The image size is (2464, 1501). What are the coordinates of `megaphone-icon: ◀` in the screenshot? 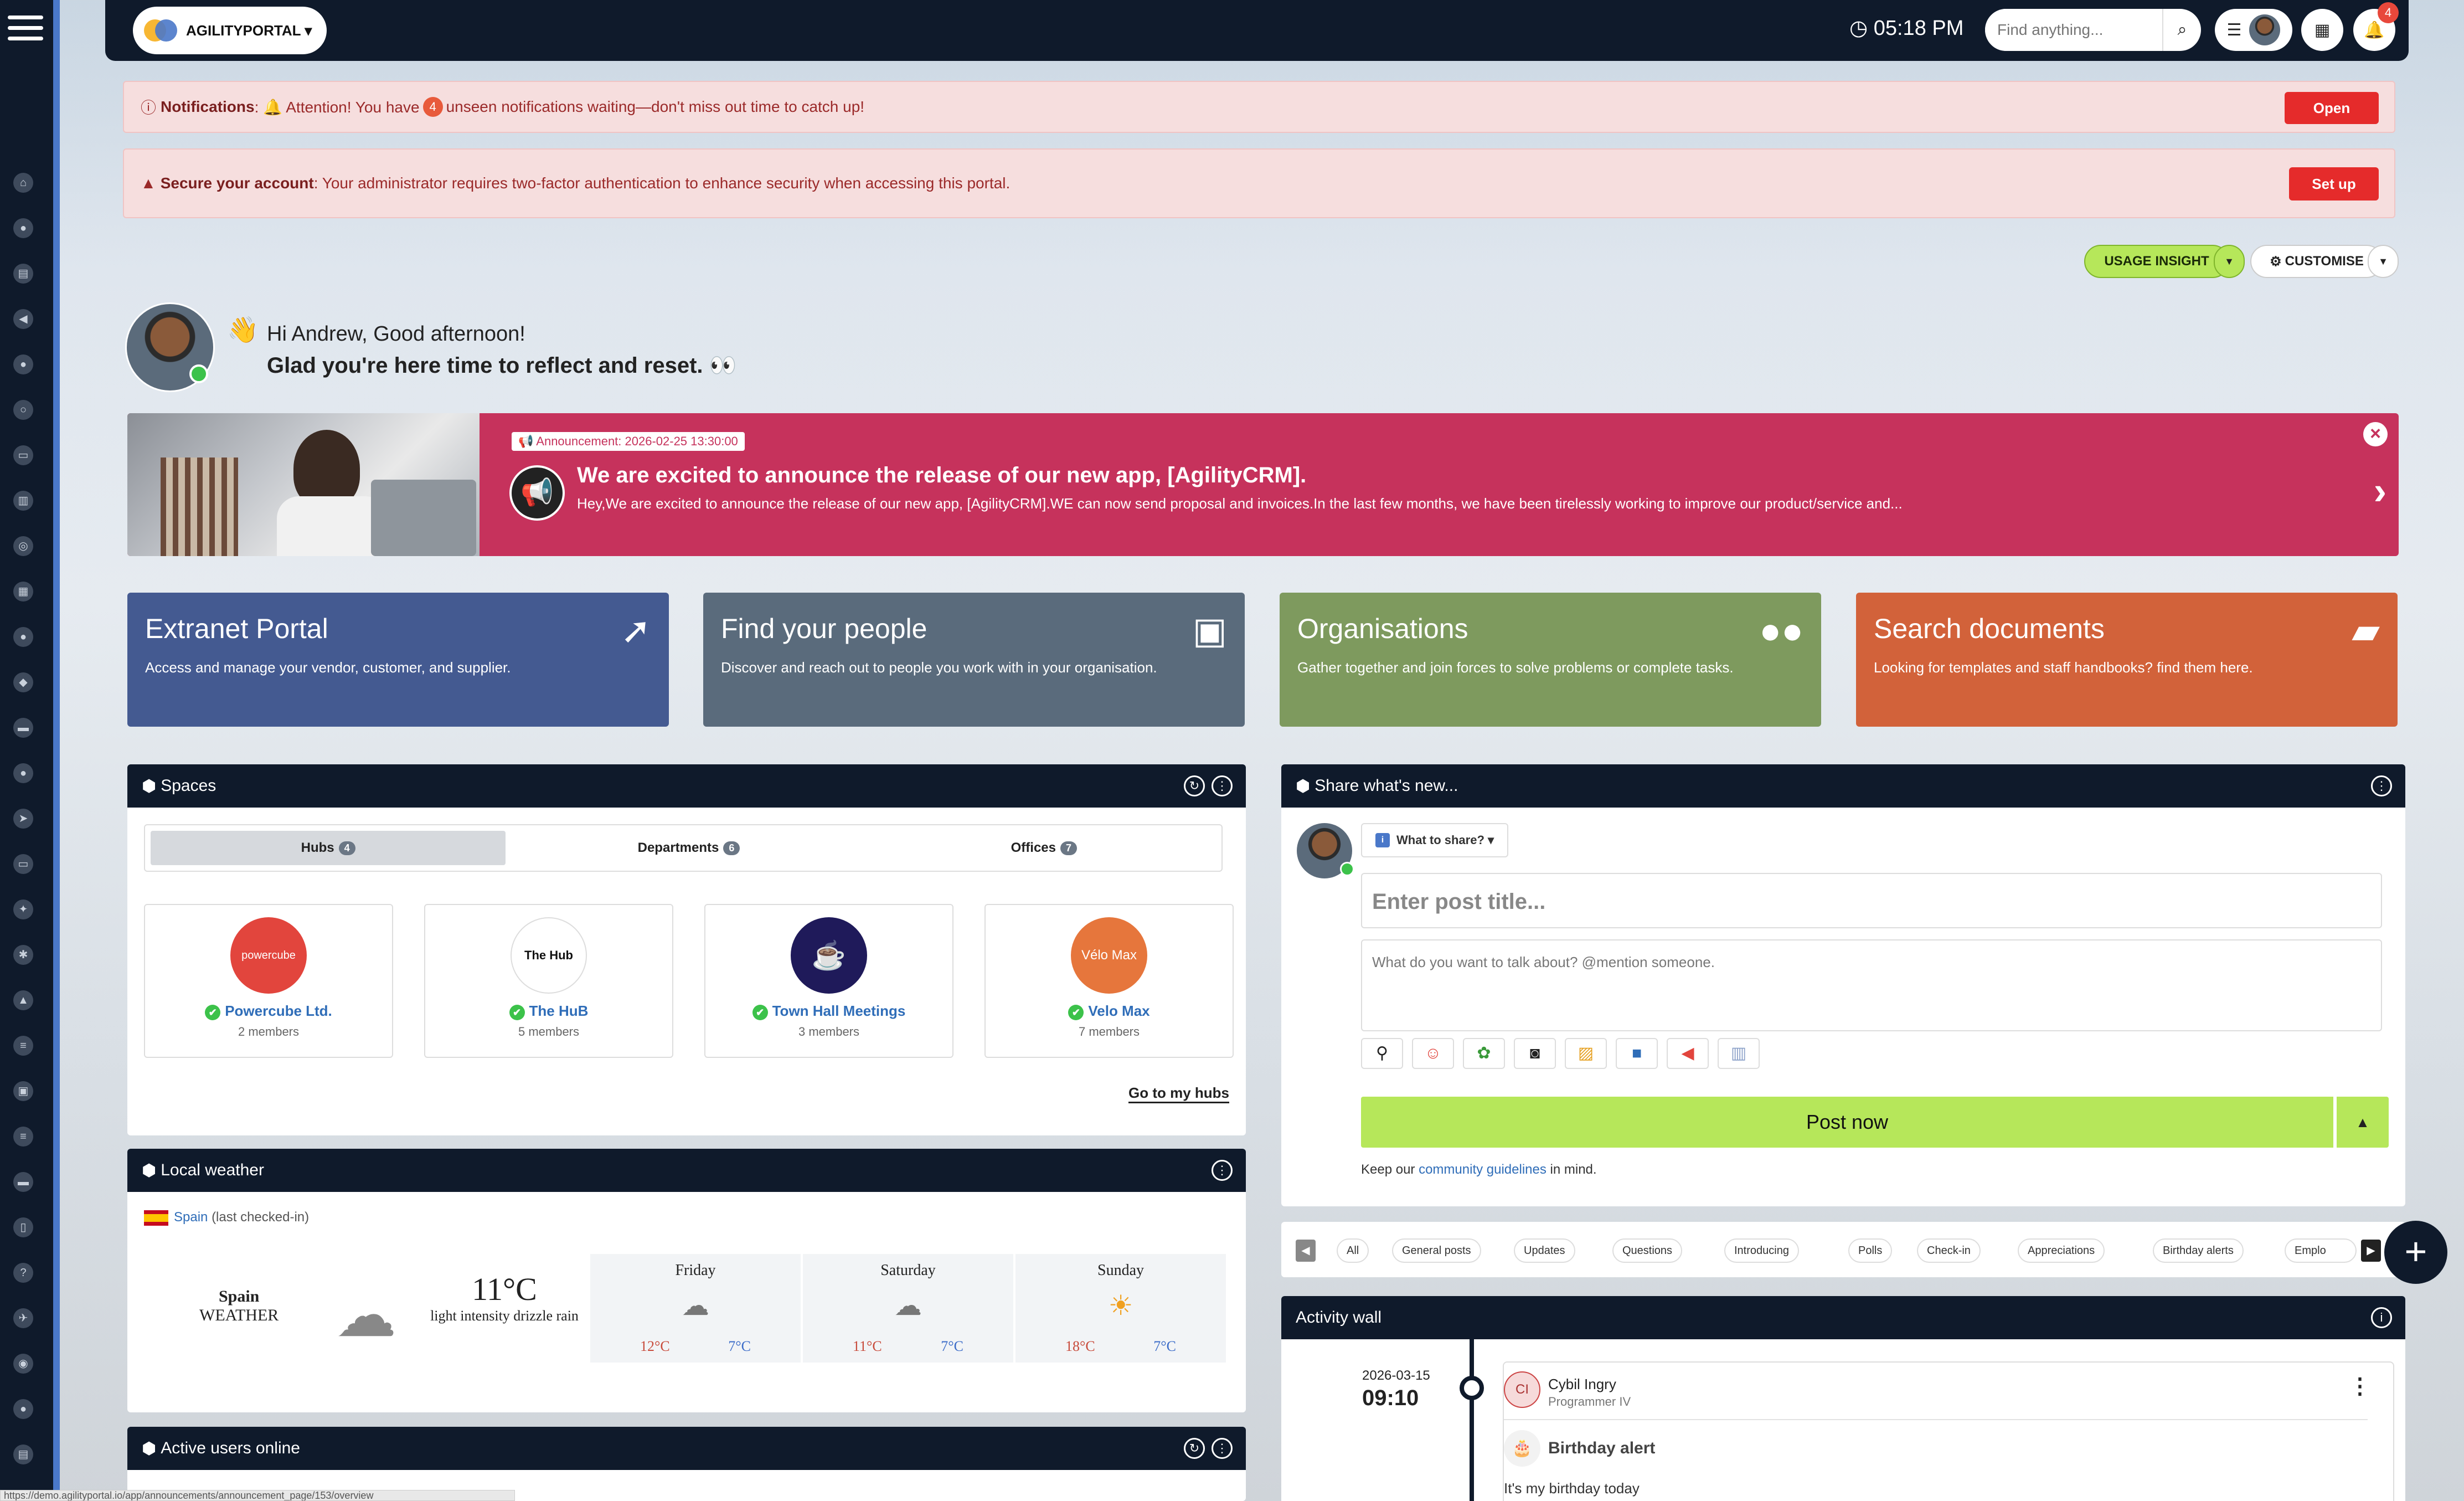 It's located at (23, 319).